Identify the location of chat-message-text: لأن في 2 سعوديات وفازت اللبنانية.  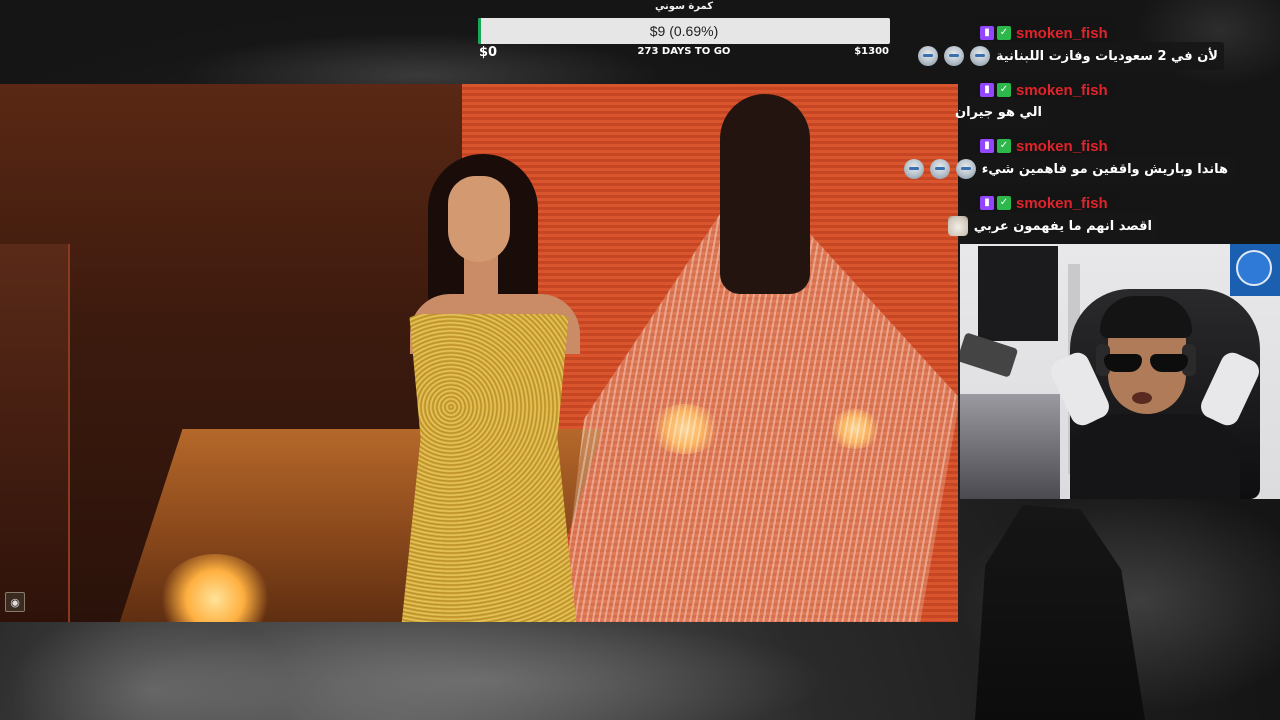
(1106, 56).